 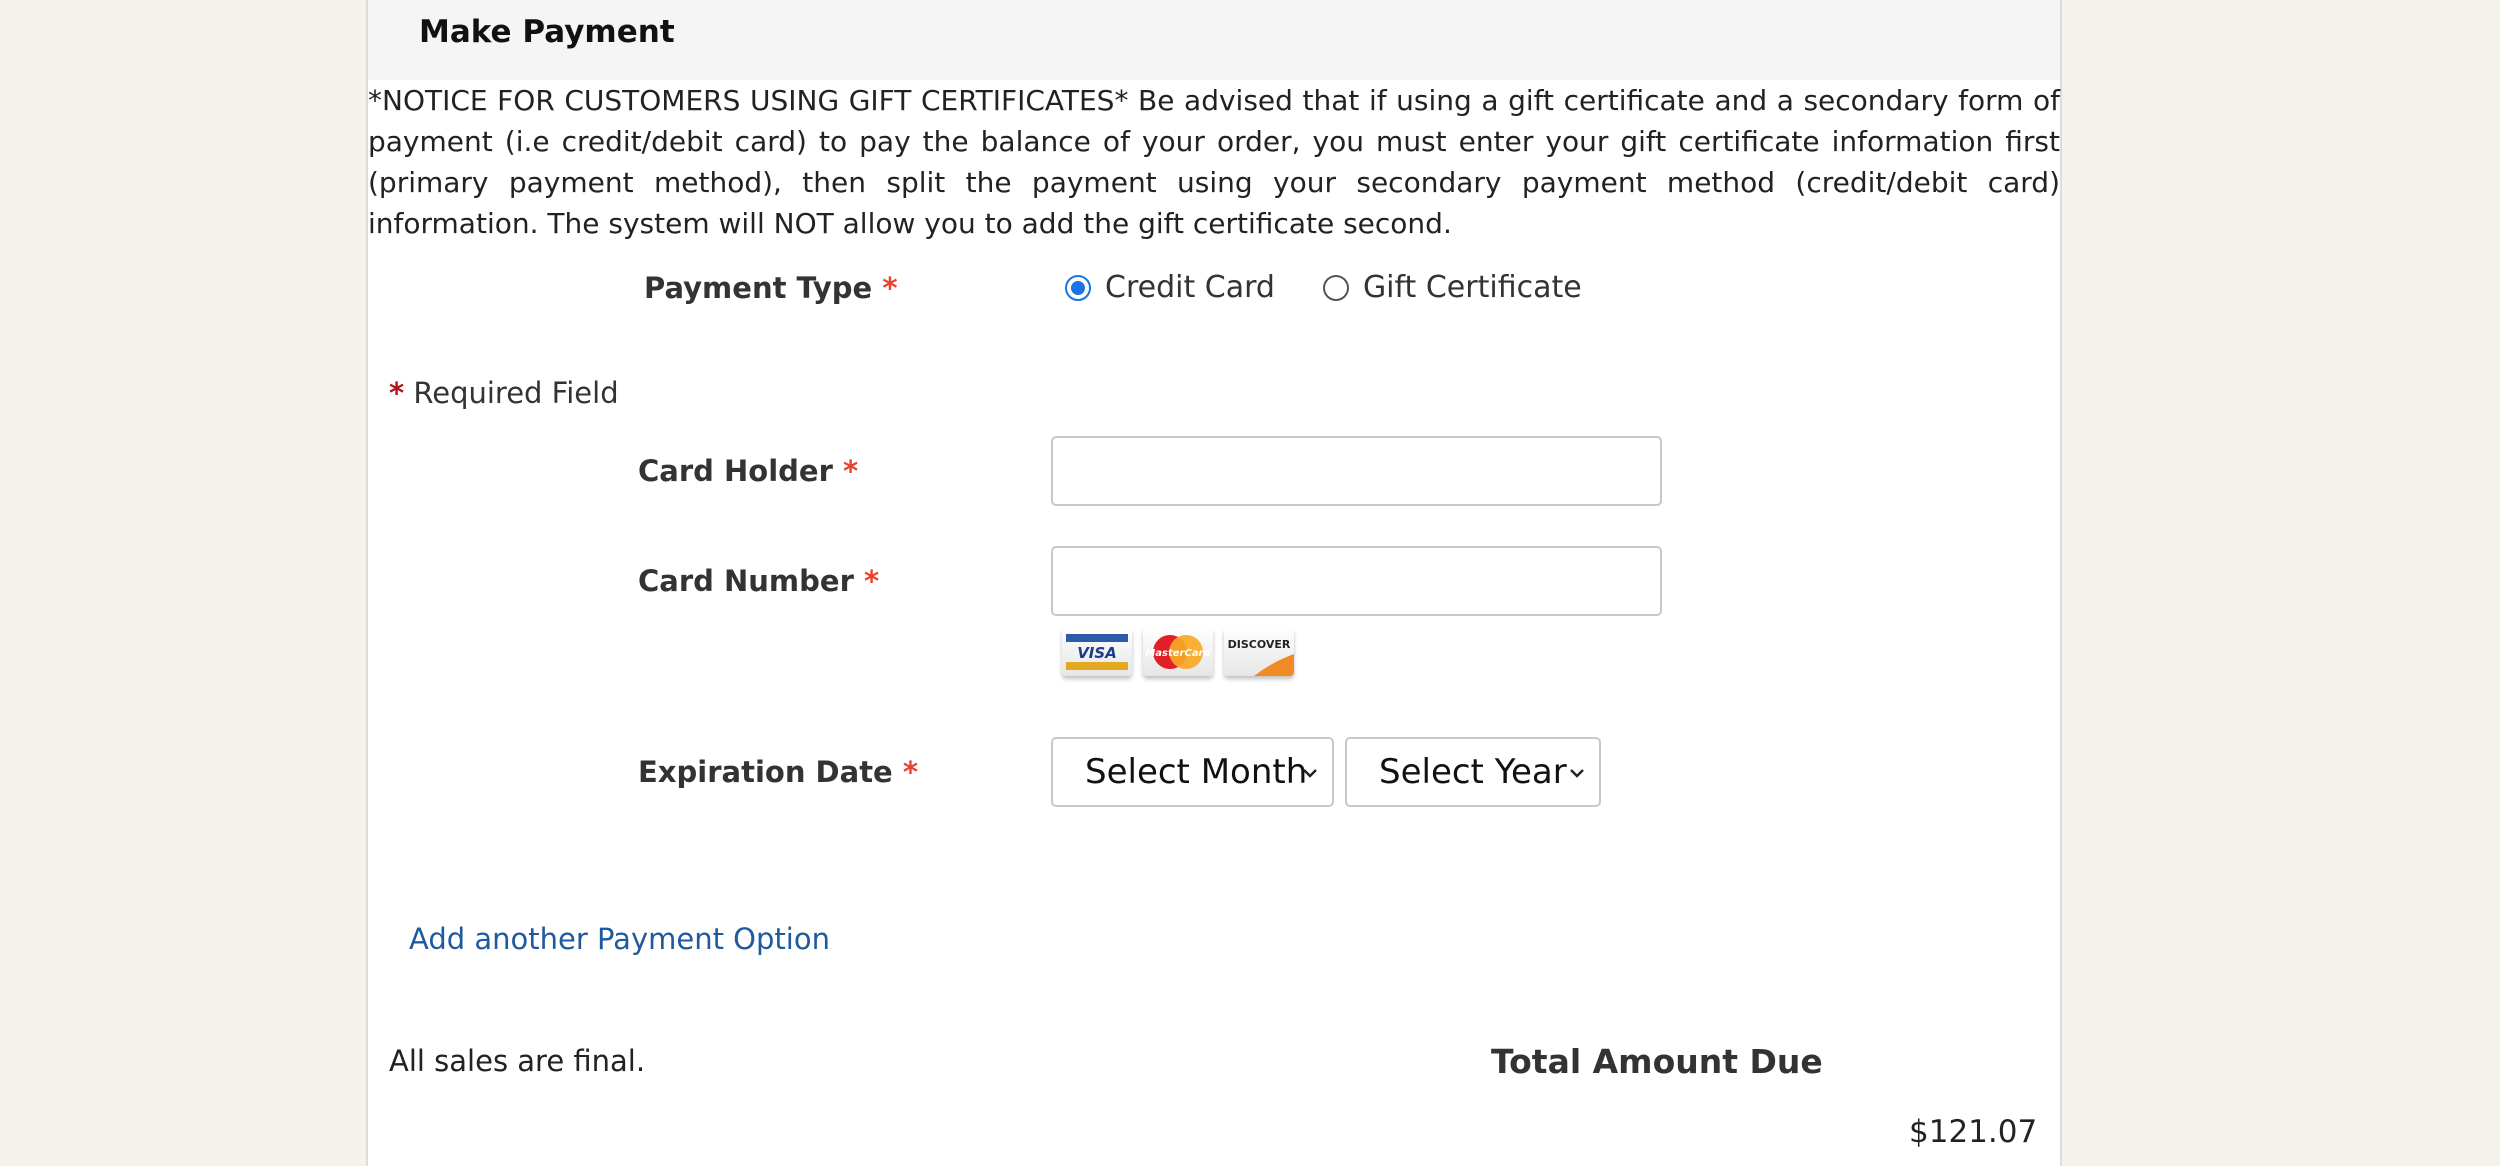 I want to click on year-select-value: Select Year, so click(x=1473, y=772).